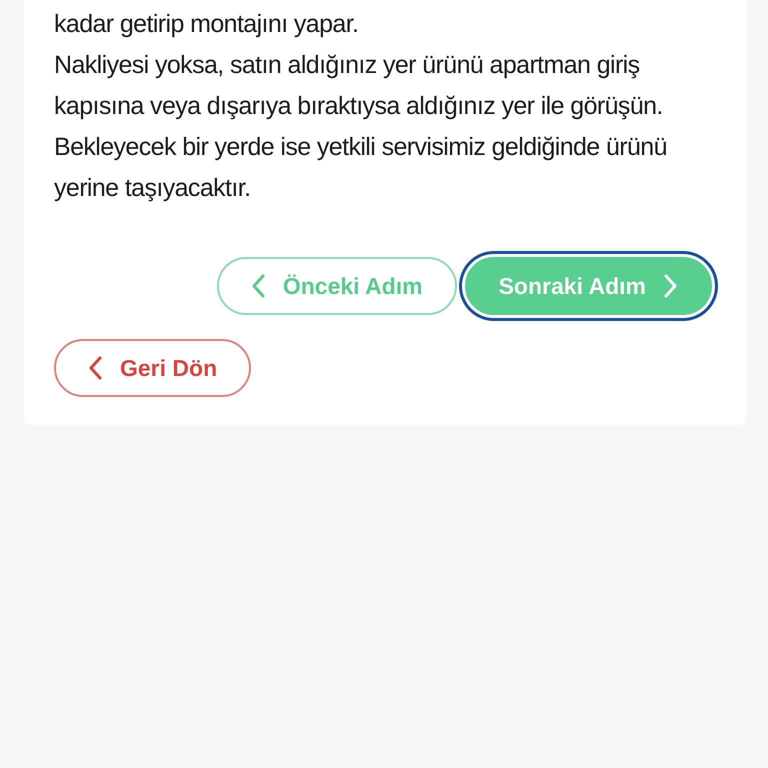 The image size is (768, 768). I want to click on chevron-right-icon, so click(671, 286).